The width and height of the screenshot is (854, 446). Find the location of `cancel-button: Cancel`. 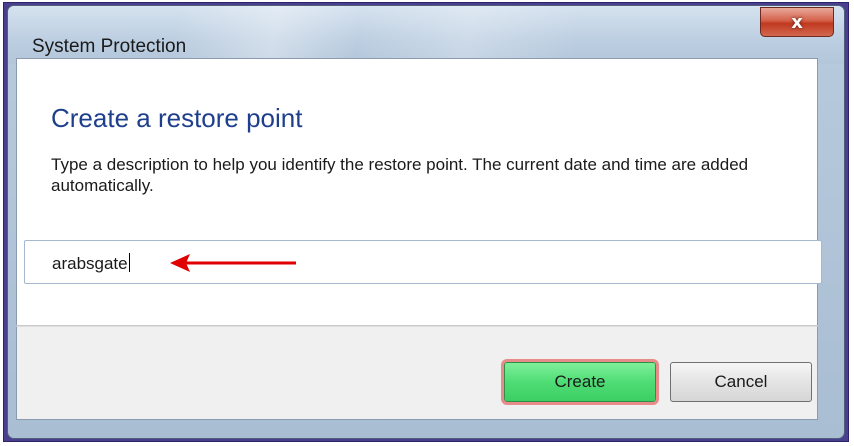

cancel-button: Cancel is located at coordinates (741, 382).